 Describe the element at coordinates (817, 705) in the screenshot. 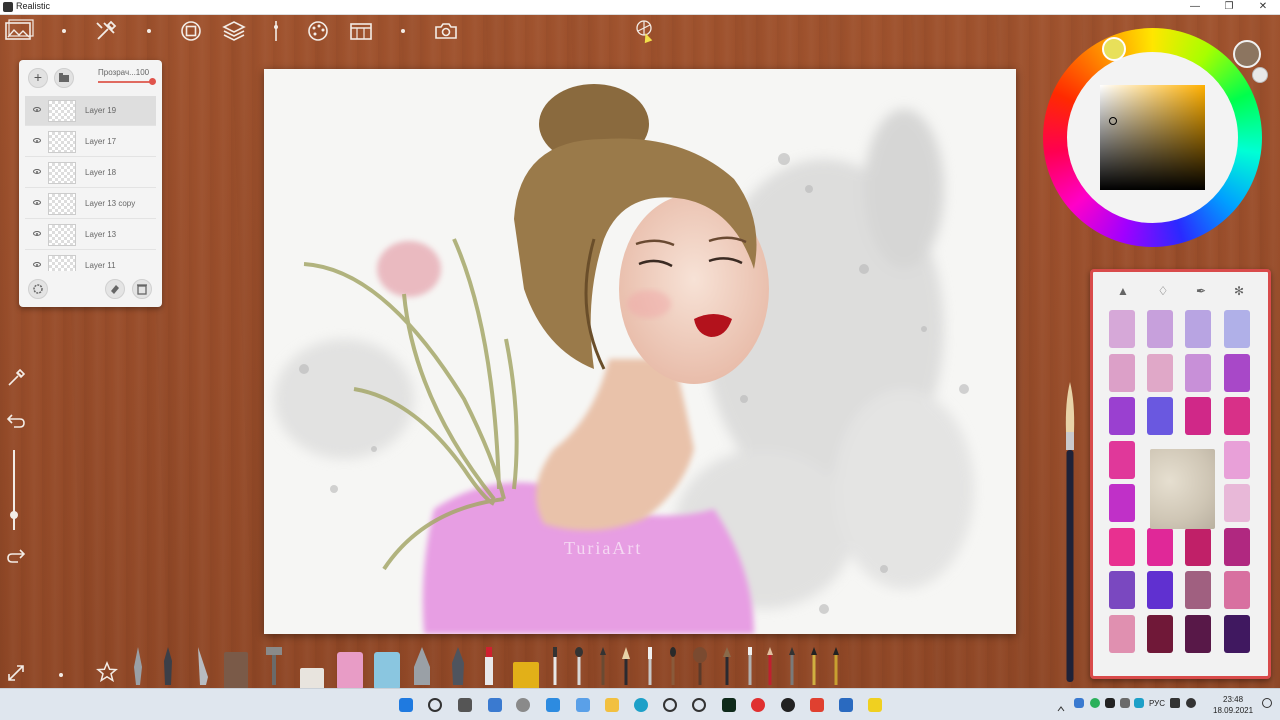

I see `realistic-app-icon` at that location.